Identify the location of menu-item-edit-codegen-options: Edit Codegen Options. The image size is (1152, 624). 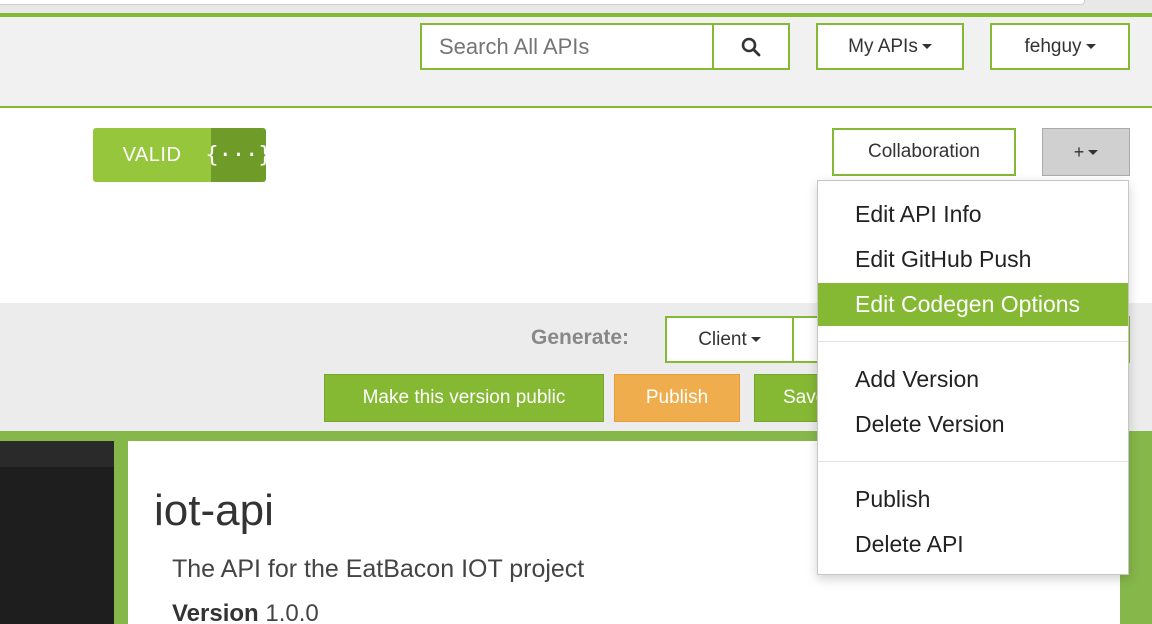
(973, 304).